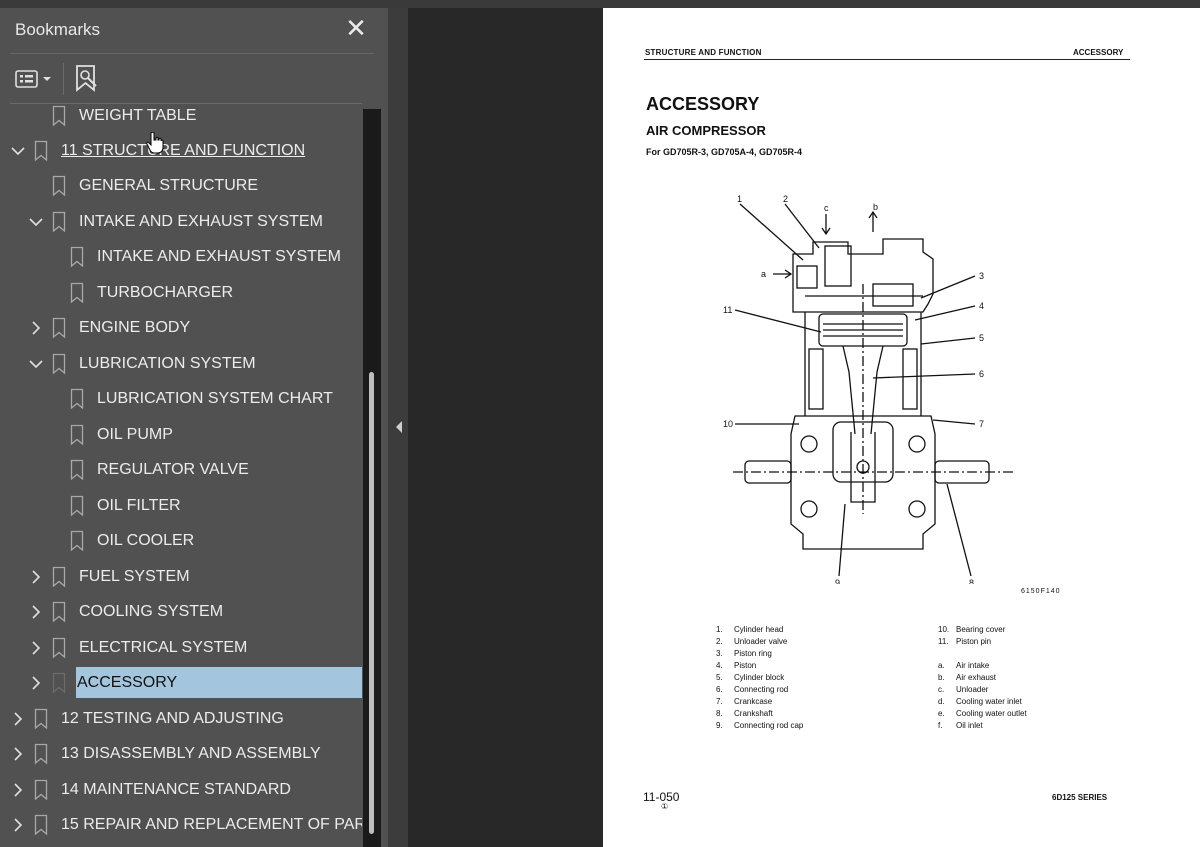 This screenshot has height=847, width=1200. I want to click on bookmark-row: 11 STRUCTURE AND FUNCTION, so click(181, 151).